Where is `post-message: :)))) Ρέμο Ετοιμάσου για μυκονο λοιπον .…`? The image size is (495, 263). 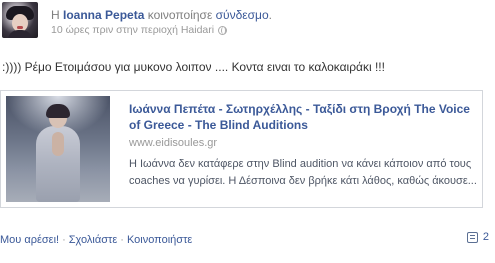
post-message: :)))) Ρέμο Ετοιμάσου για μυκονο λοιπον .… is located at coordinates (193, 67).